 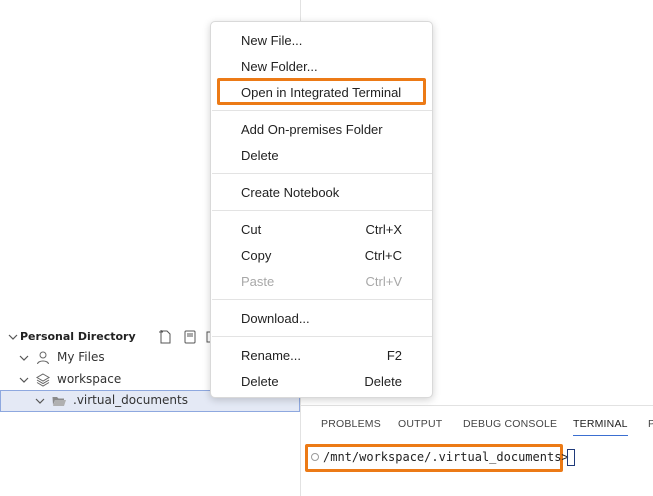 What do you see at coordinates (130, 400) in the screenshot?
I see `tree-item-label: .virtual_documents` at bounding box center [130, 400].